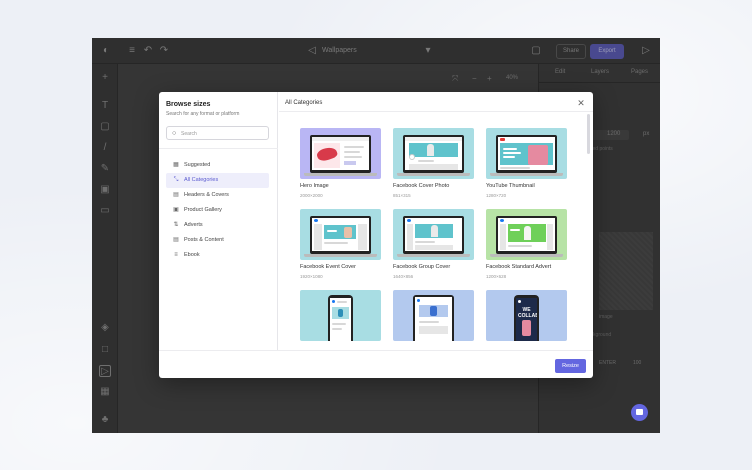 Image resolution: width=752 pixels, height=470 pixels. I want to click on card-thumbnail: WE COLLAB, so click(526, 315).